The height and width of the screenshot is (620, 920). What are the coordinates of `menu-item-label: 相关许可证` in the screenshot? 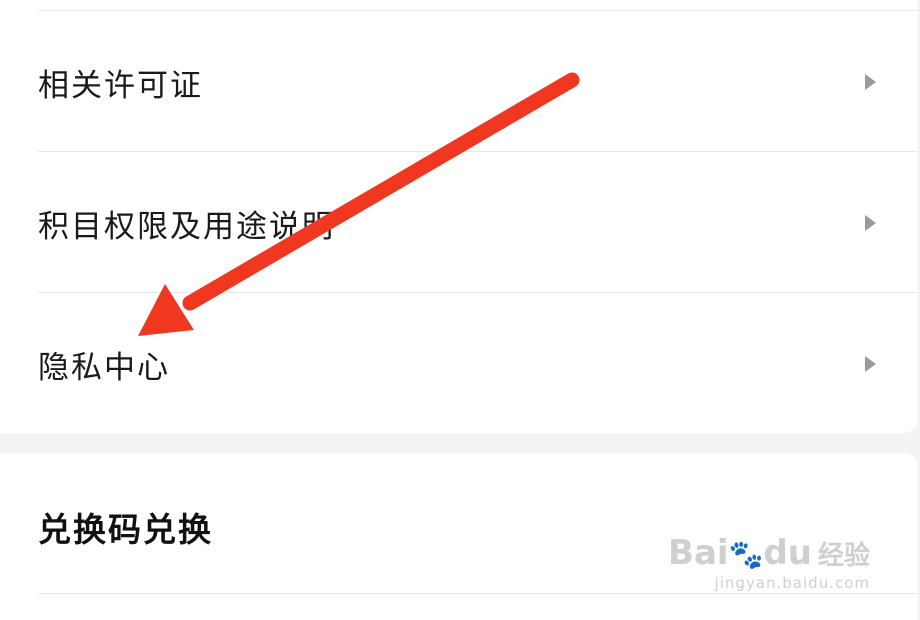 It's located at (120, 85).